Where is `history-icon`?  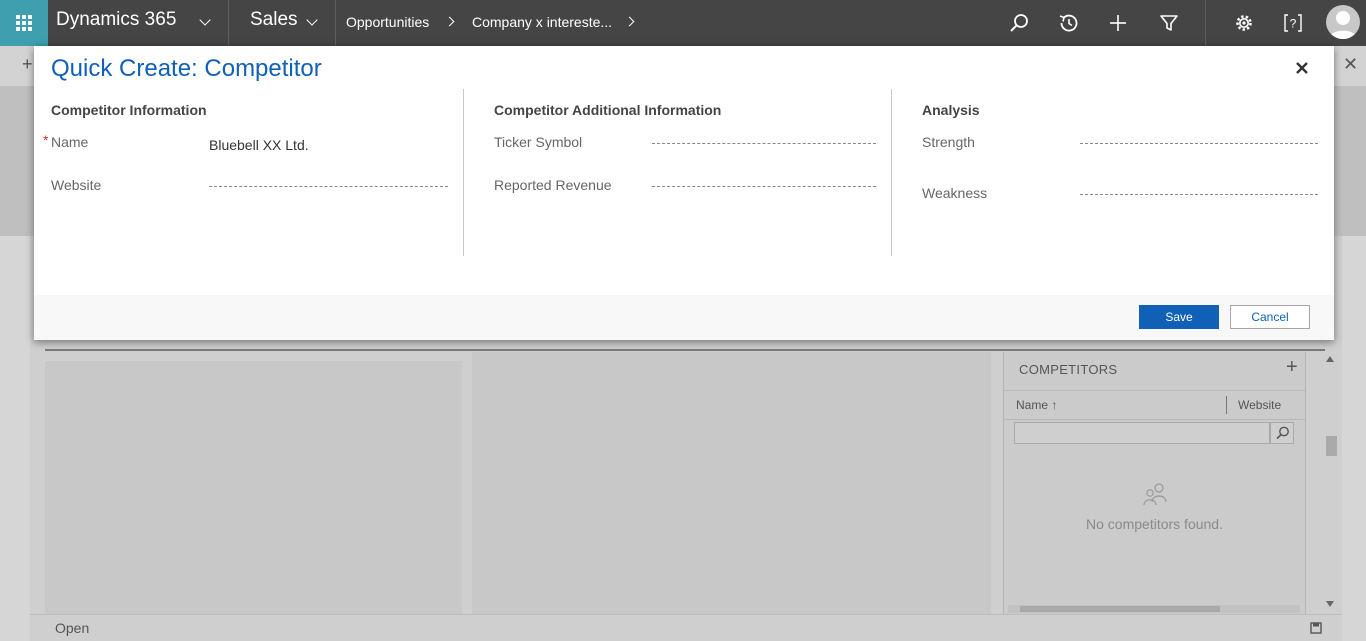
history-icon is located at coordinates (1069, 23).